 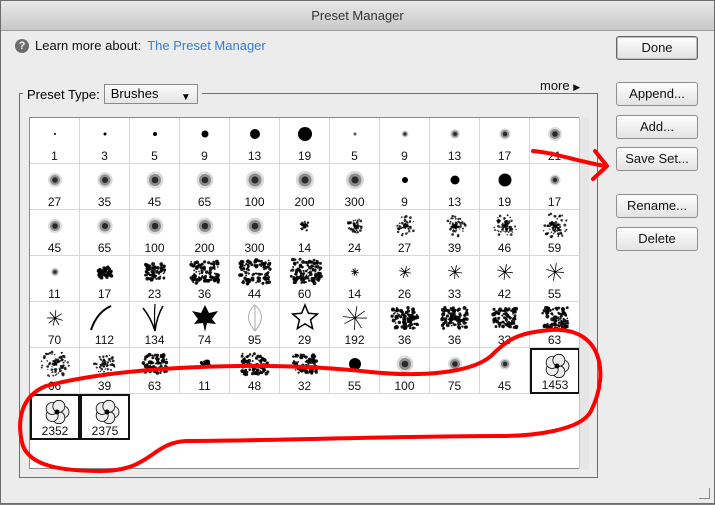 What do you see at coordinates (505, 325) in the screenshot?
I see `brush-preset-53: 33` at bounding box center [505, 325].